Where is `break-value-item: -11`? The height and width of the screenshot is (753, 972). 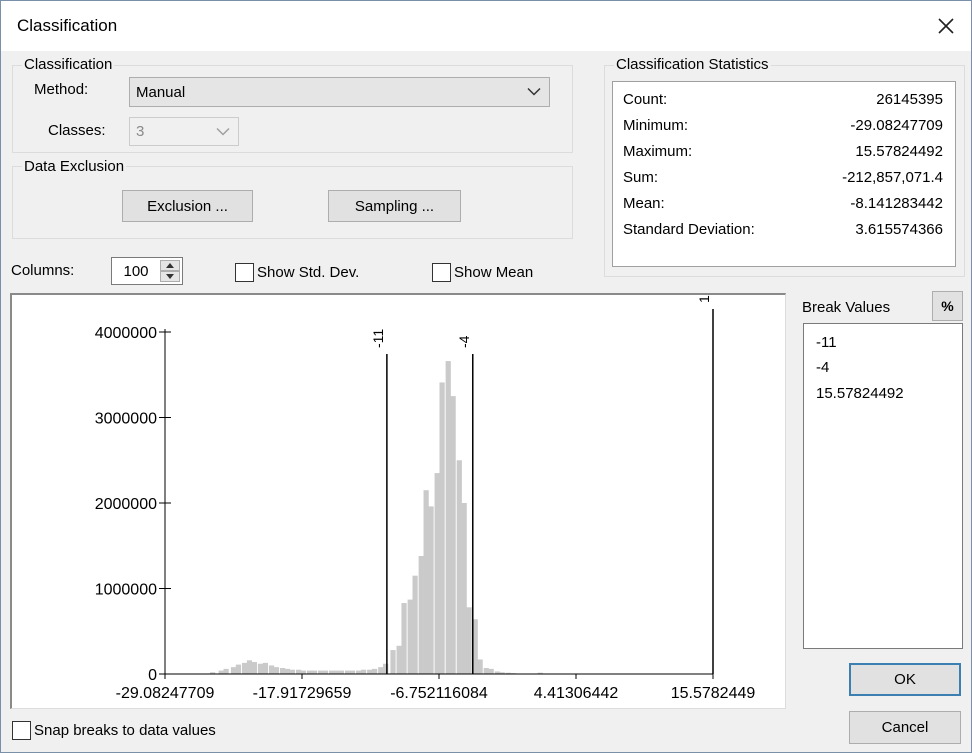 break-value-item: -11 is located at coordinates (826, 342).